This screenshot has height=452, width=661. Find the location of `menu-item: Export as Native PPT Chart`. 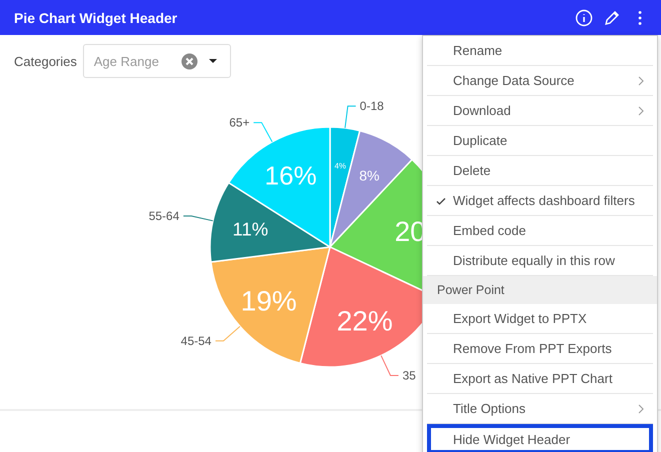

menu-item: Export as Native PPT Chart is located at coordinates (540, 379).